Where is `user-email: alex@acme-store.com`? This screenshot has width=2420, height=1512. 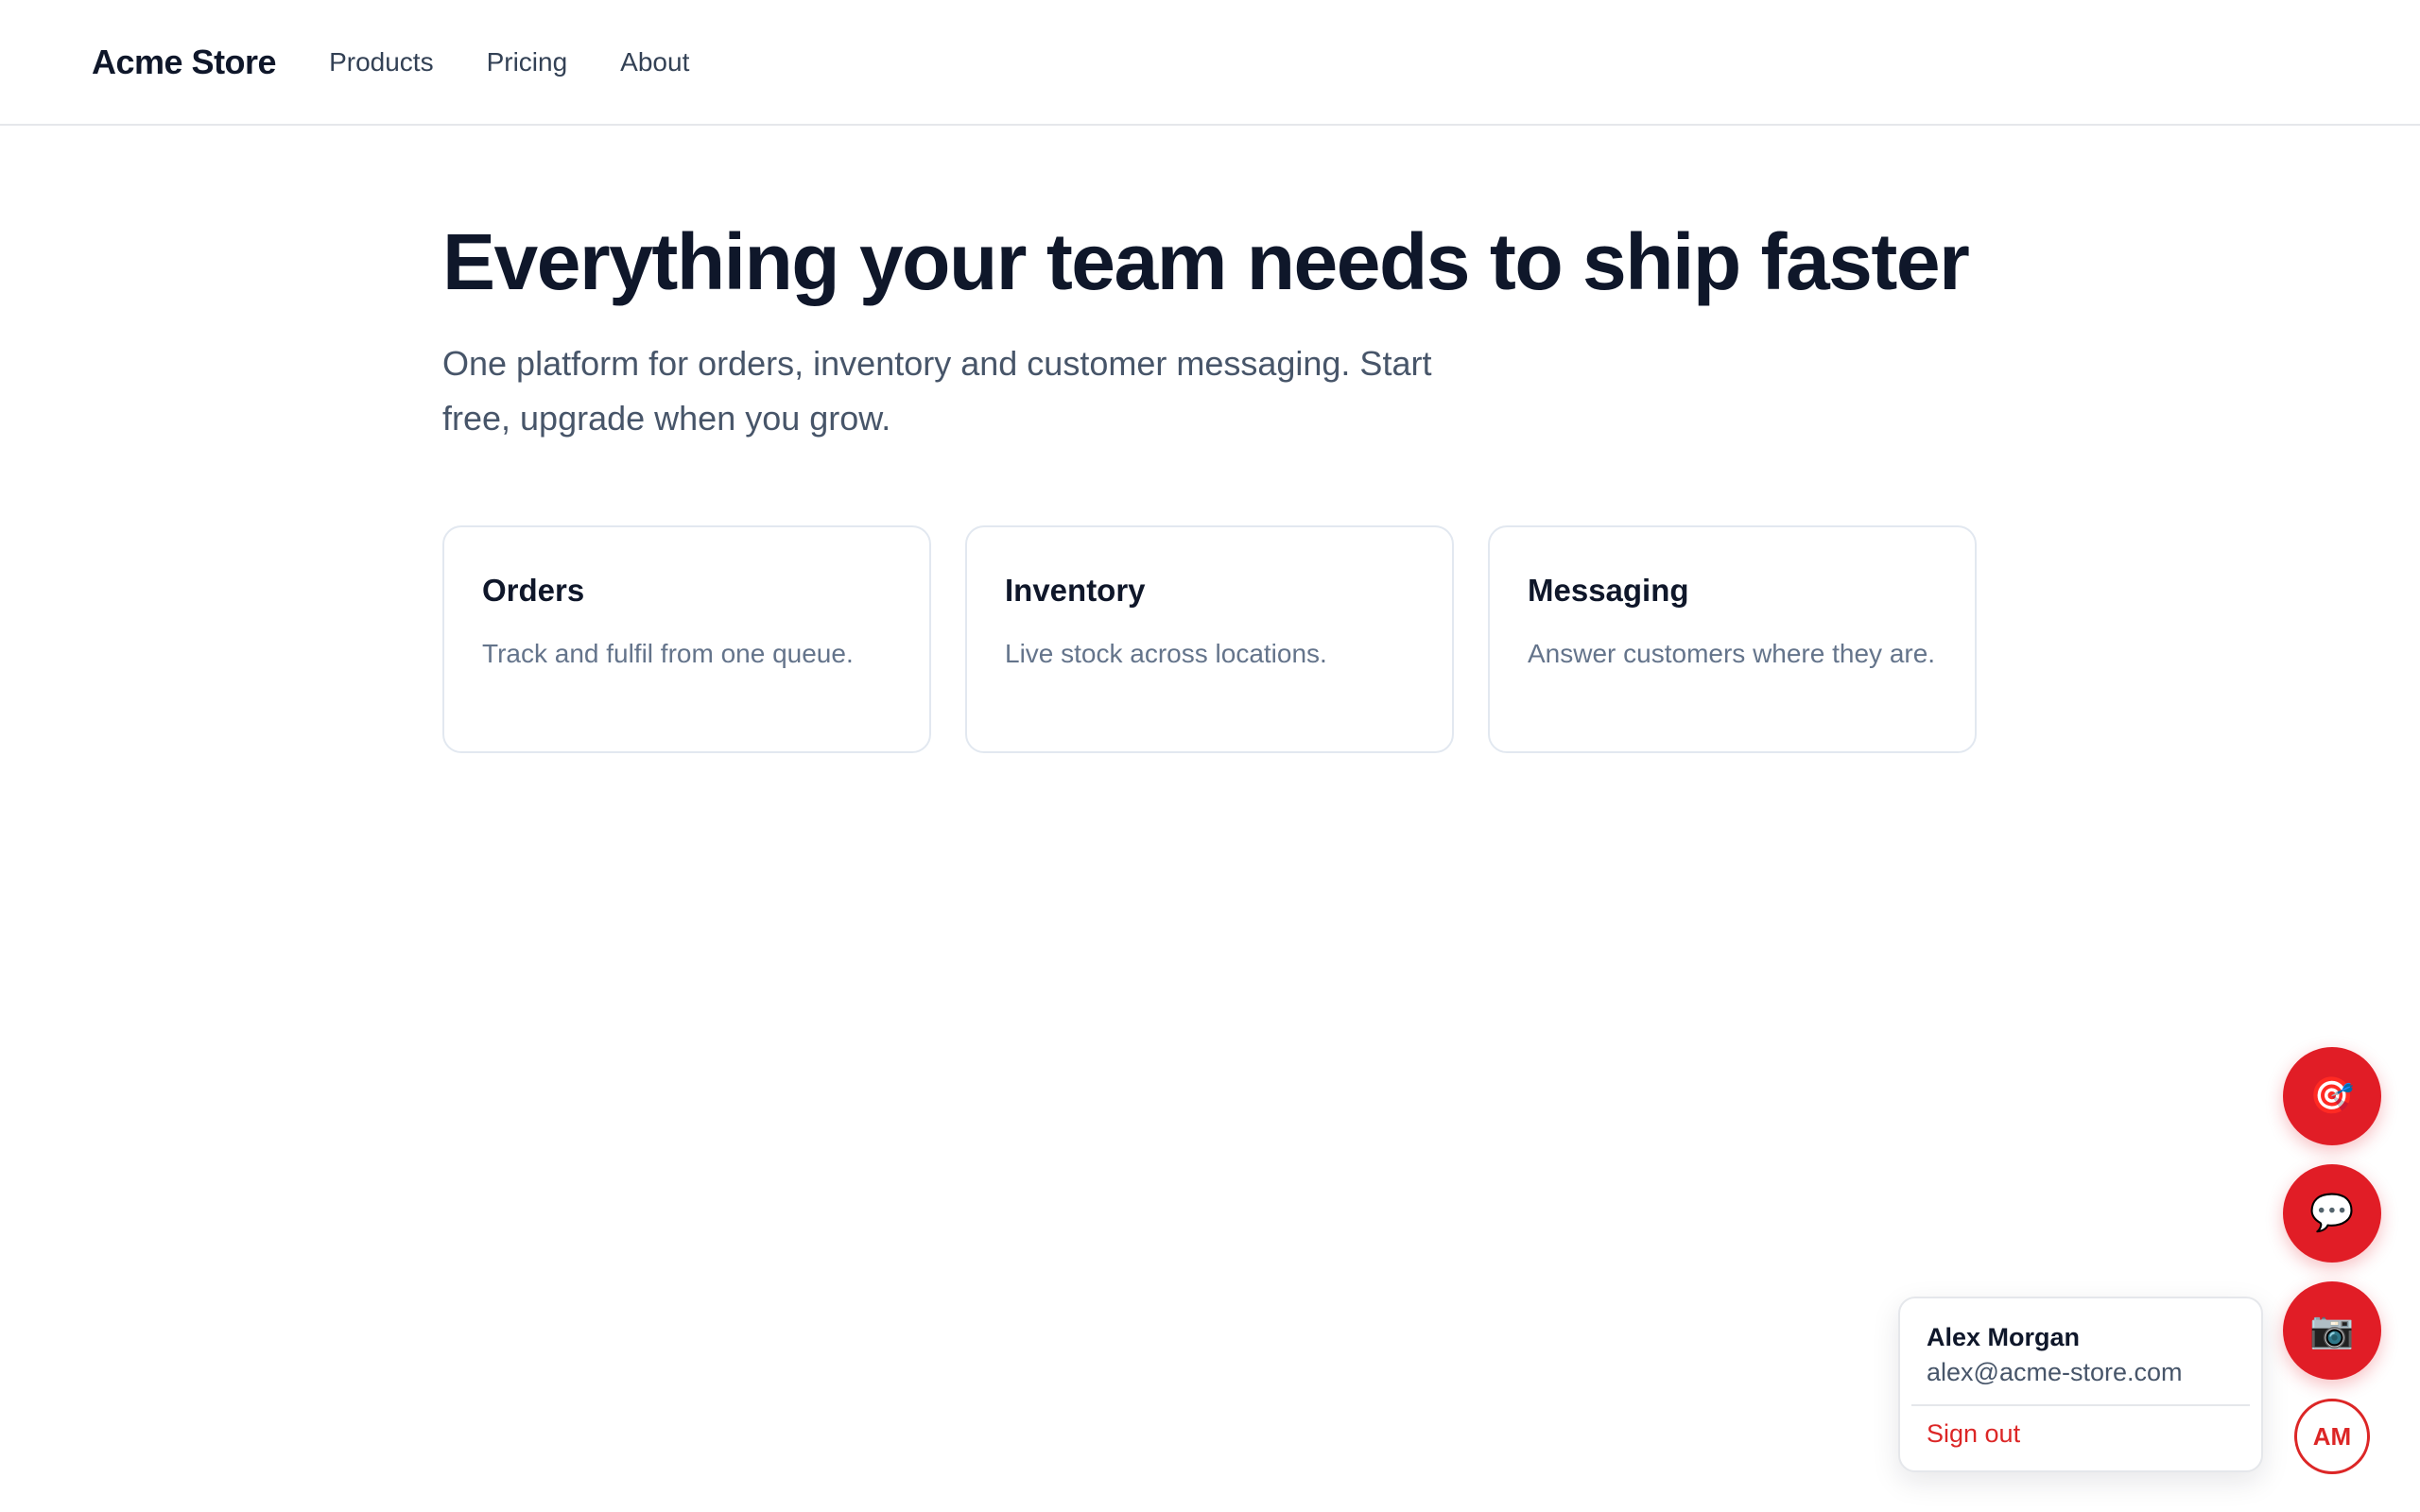 user-email: alex@acme-store.com is located at coordinates (2055, 1372).